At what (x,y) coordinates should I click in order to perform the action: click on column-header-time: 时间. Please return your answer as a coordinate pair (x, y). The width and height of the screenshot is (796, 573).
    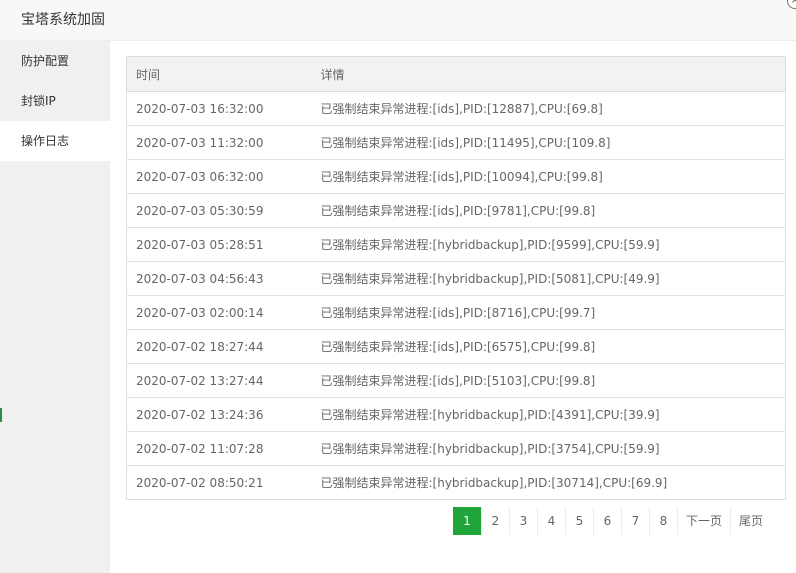
    Looking at the image, I should click on (218, 74).